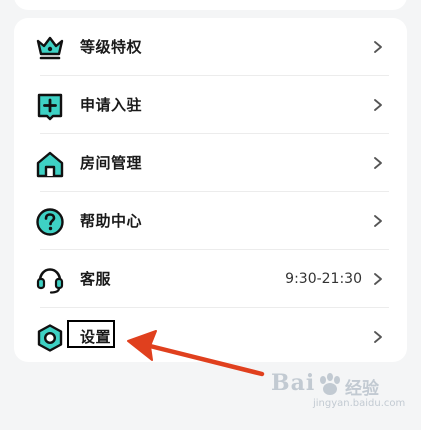 The width and height of the screenshot is (421, 430). I want to click on watermark-brand-cn: 经验, so click(362, 389).